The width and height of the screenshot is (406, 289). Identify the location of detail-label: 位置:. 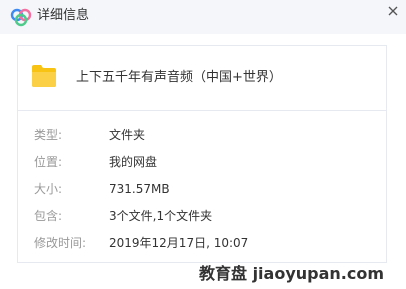
(48, 162).